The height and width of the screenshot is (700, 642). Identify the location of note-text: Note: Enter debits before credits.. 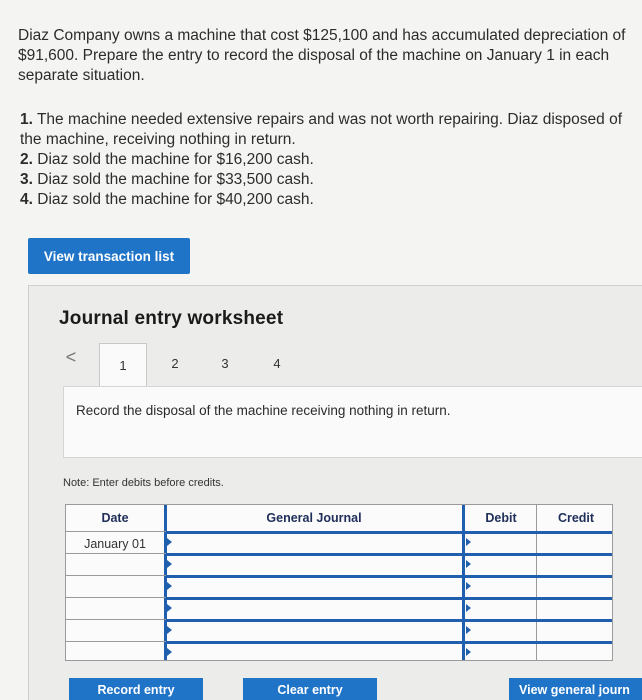
(143, 483).